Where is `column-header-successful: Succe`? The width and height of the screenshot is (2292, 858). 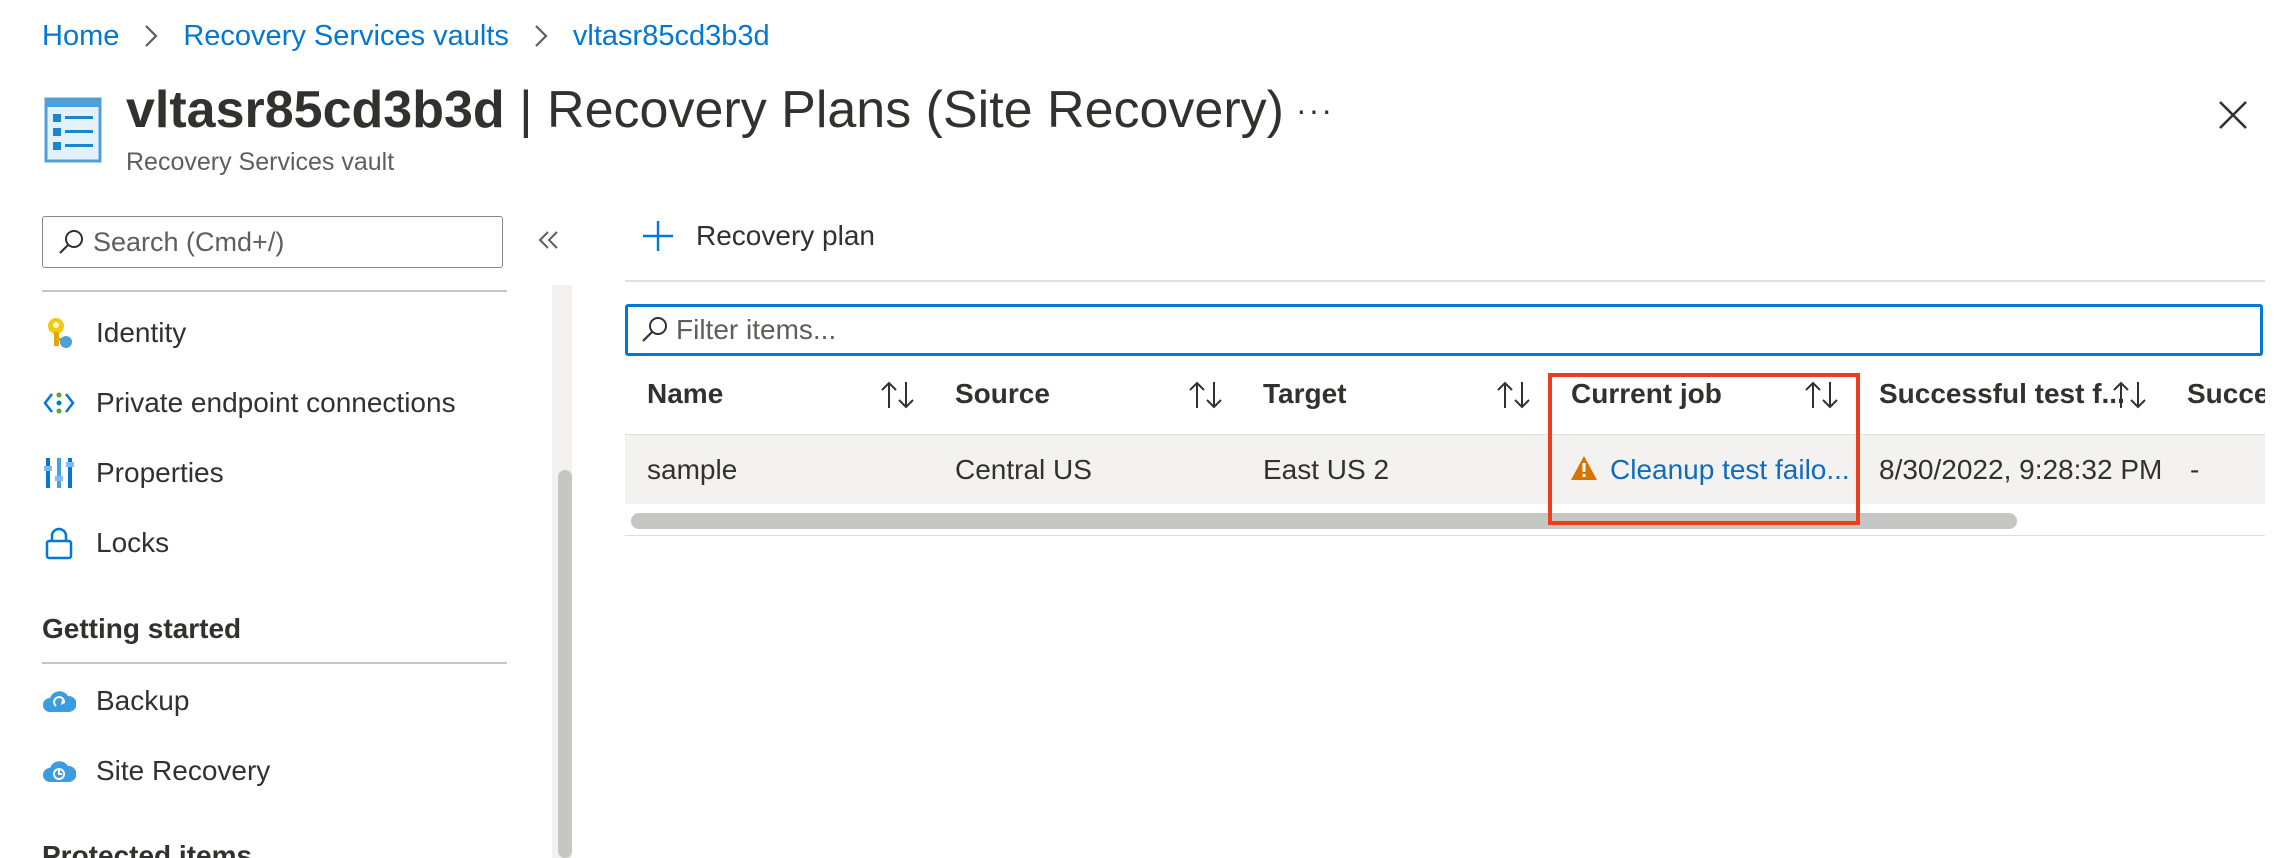 column-header-successful: Succe is located at coordinates (2228, 394).